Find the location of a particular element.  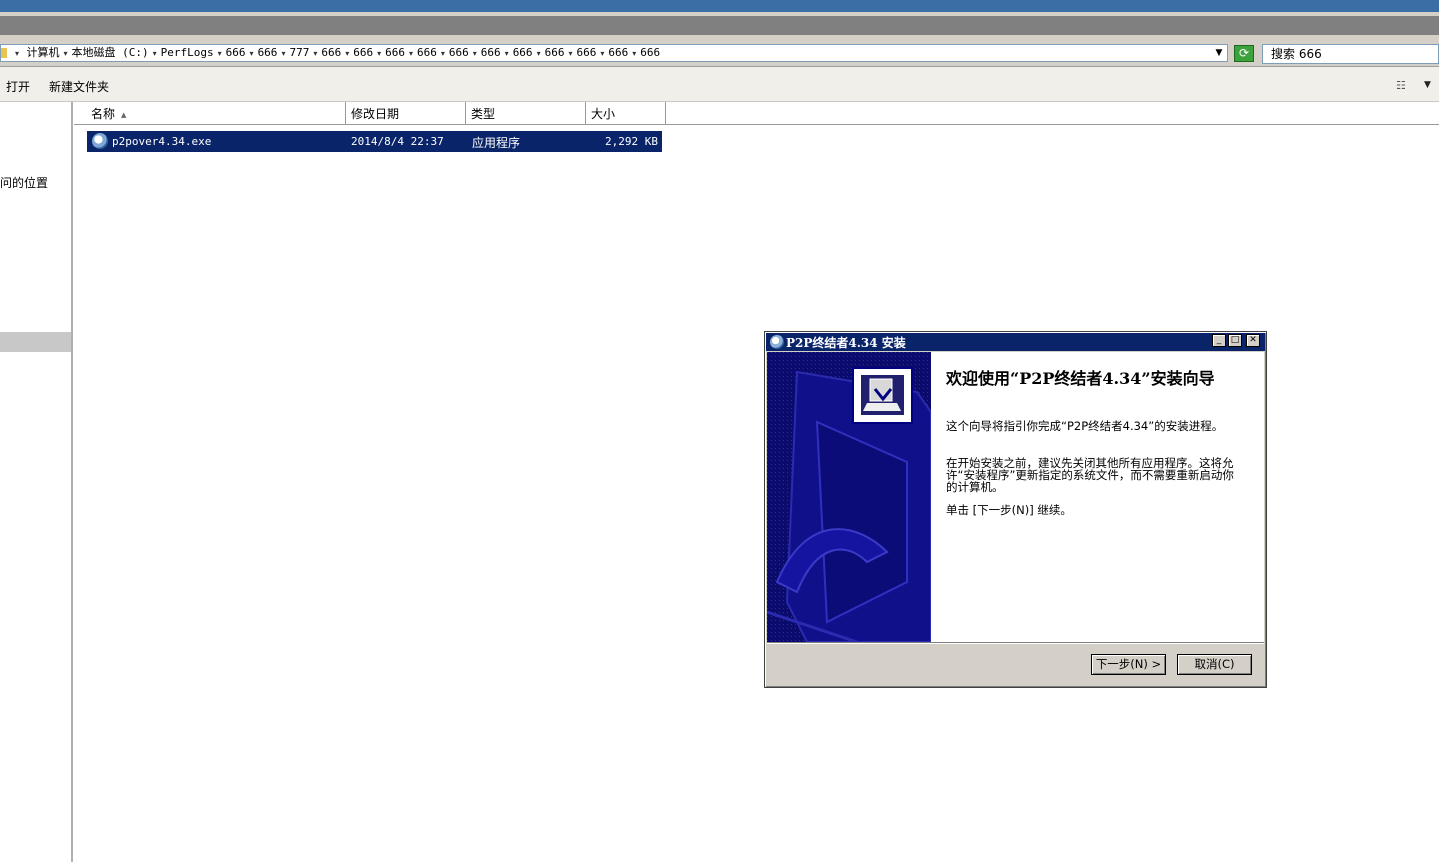

column-header-type: 类型 is located at coordinates (526, 113).